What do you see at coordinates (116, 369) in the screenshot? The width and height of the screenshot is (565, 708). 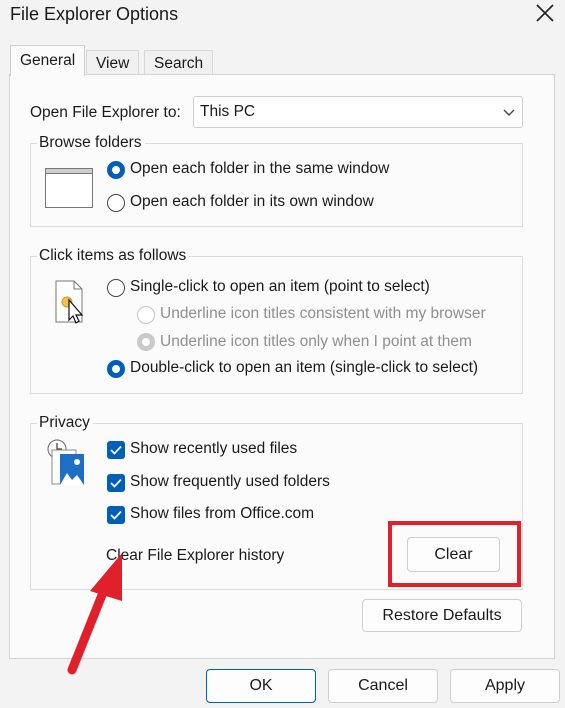 I see `double-click-radio` at bounding box center [116, 369].